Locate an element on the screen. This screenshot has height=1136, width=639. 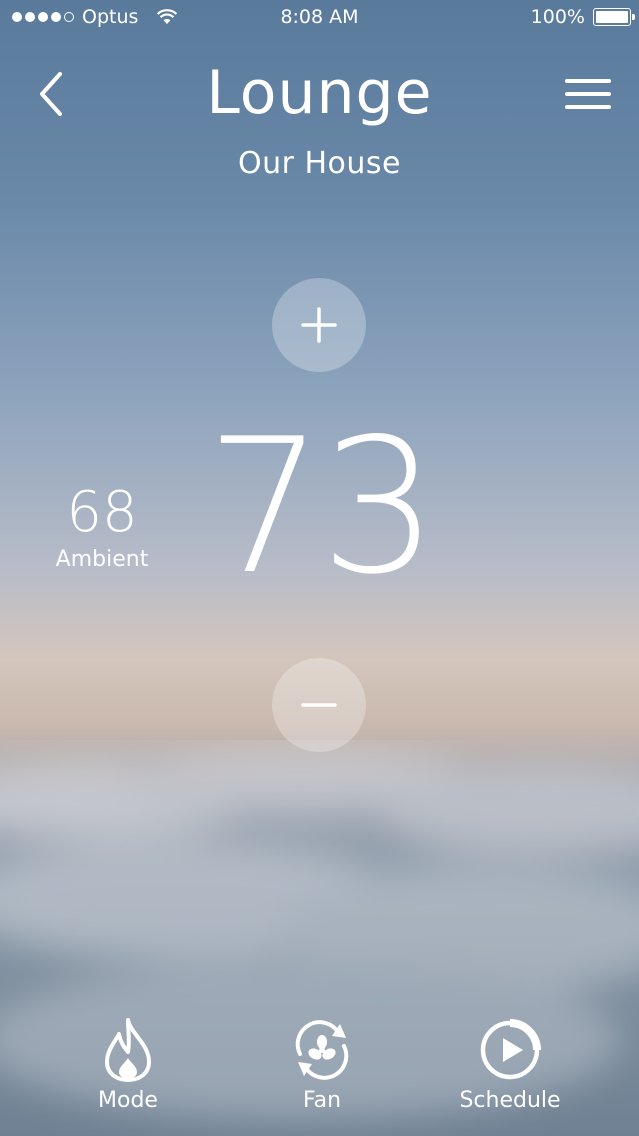
decrease-temperature-button is located at coordinates (319, 705).